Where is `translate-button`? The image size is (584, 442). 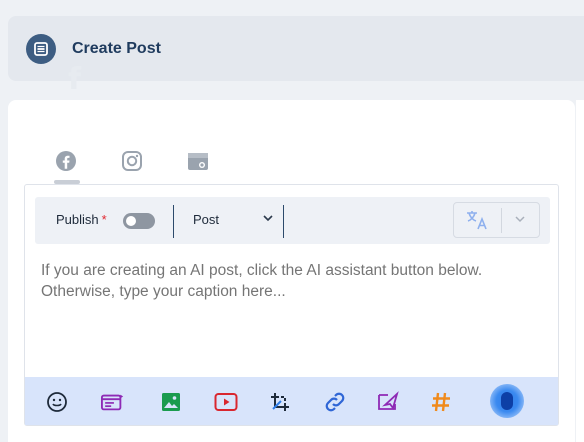 translate-button is located at coordinates (477, 222).